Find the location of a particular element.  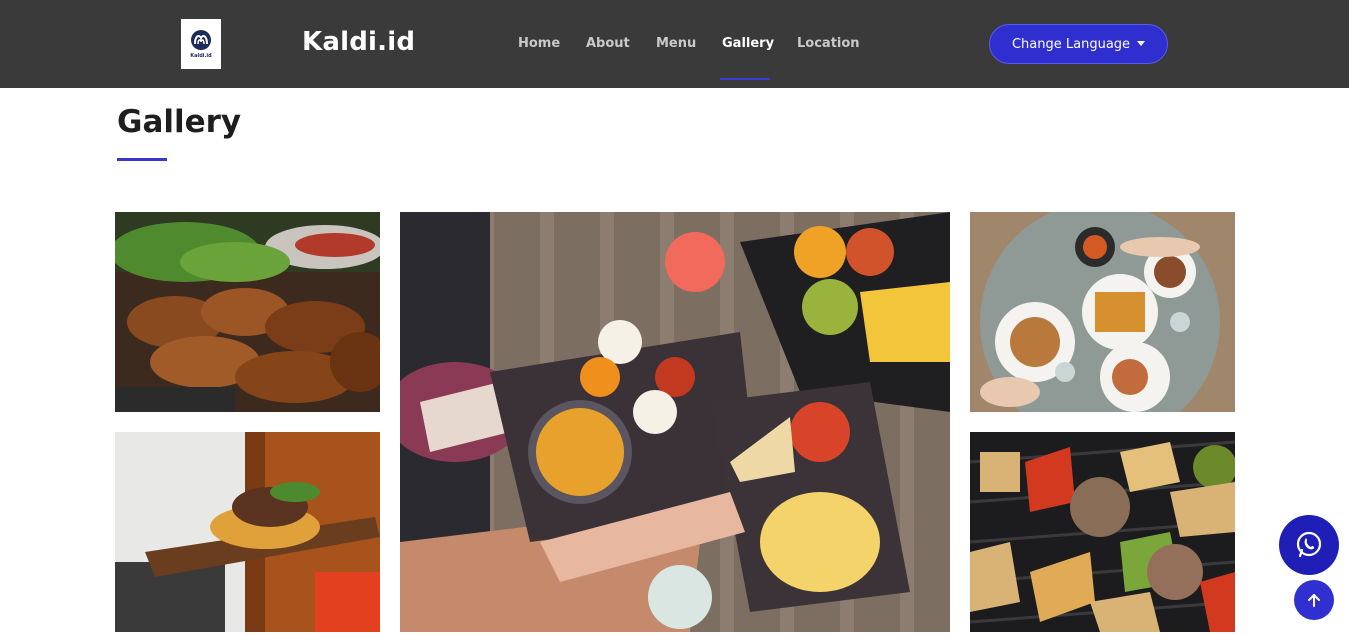

whatsapp-icon is located at coordinates (1309, 544).